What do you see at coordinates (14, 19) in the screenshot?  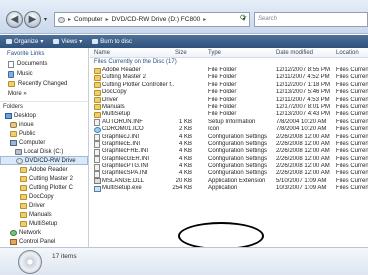 I see `back-button: ◀` at bounding box center [14, 19].